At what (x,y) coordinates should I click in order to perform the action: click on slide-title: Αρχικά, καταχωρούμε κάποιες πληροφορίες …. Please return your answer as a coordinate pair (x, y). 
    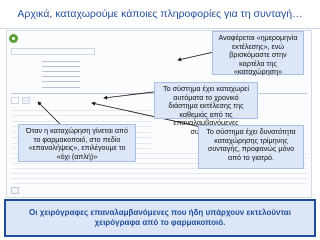
    Looking at the image, I should click on (160, 14).